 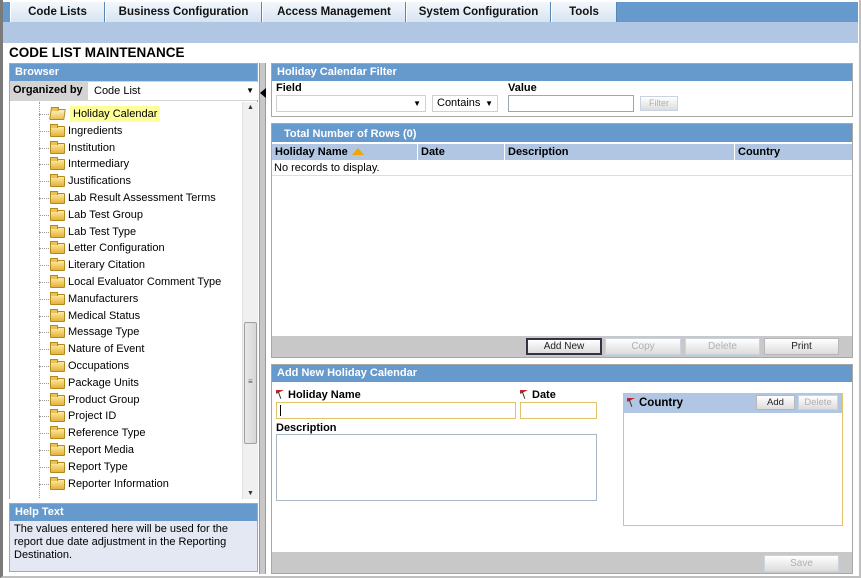 What do you see at coordinates (104, 332) in the screenshot?
I see `tree-item-label: Message Type` at bounding box center [104, 332].